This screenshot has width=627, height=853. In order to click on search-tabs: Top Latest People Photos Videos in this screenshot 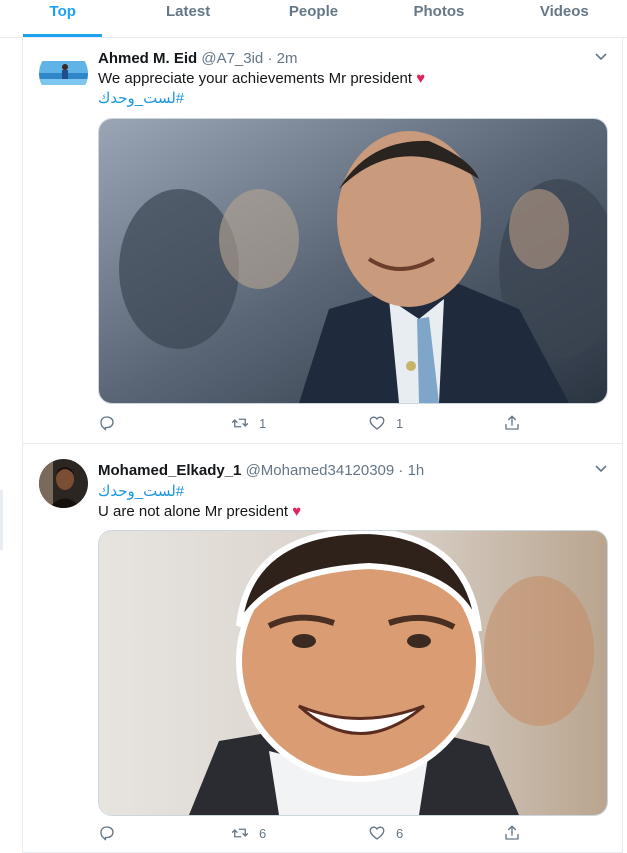, I will do `click(313, 19)`.